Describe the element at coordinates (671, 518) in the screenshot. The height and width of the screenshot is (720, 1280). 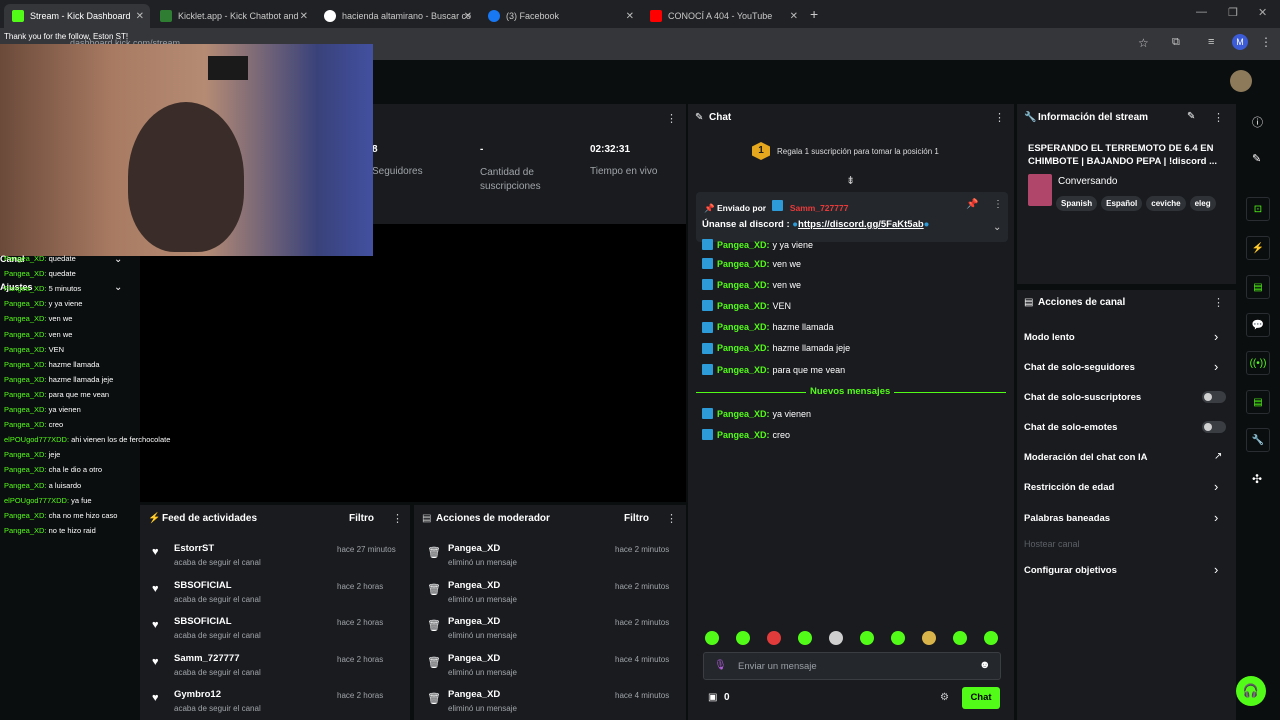
I see `mod-menu-icon: ⋮` at that location.